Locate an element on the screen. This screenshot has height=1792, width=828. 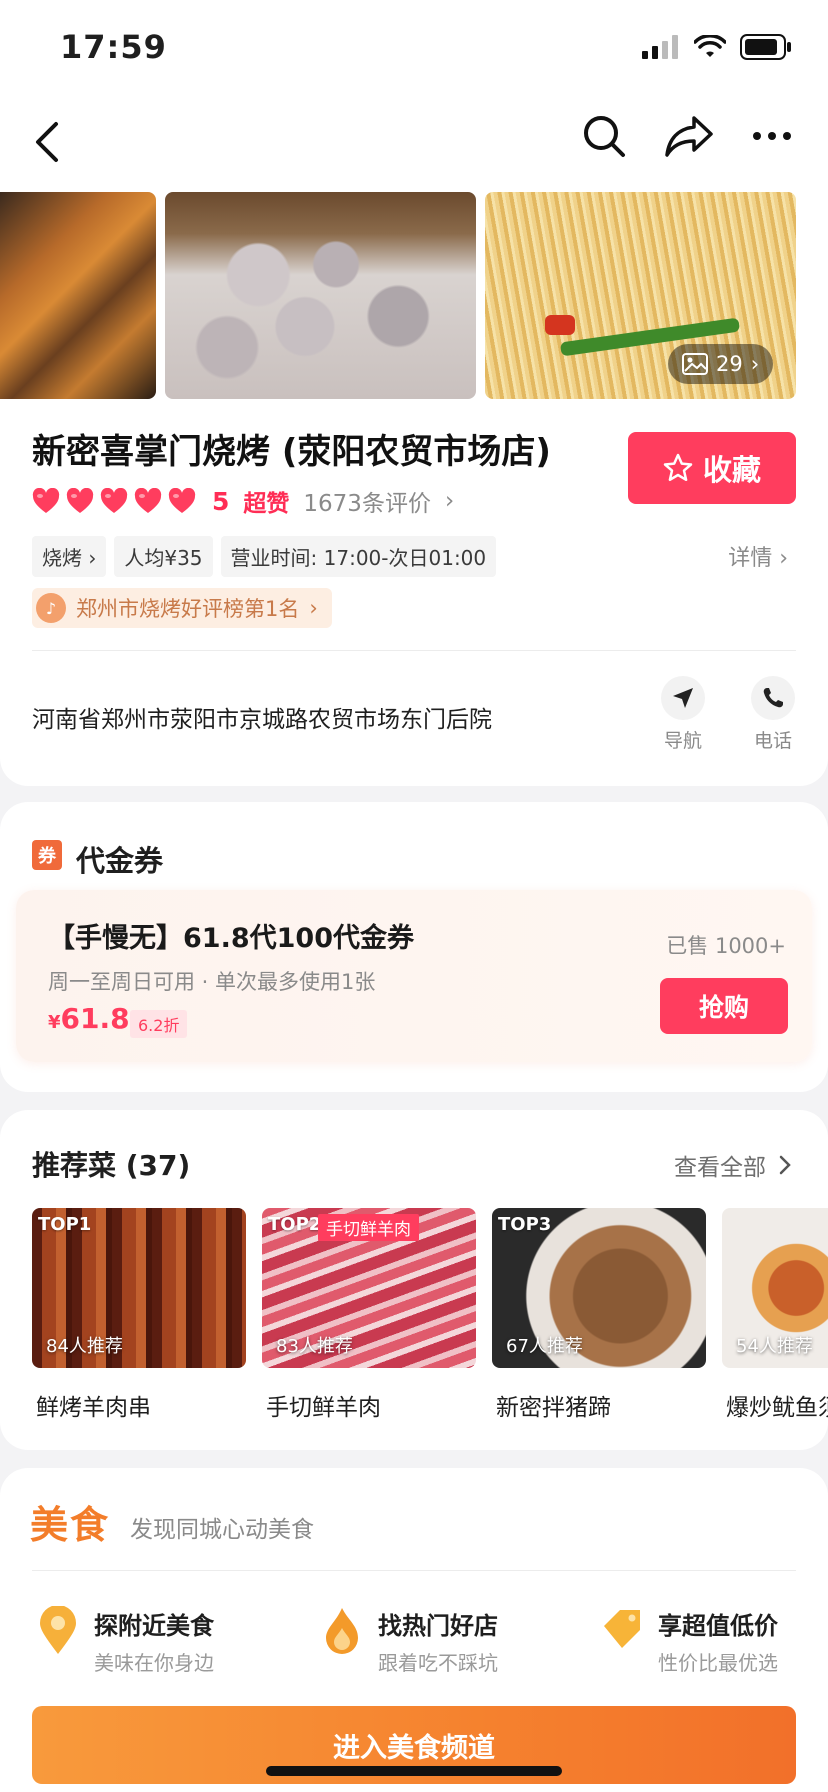
signal-icon is located at coordinates (660, 47).